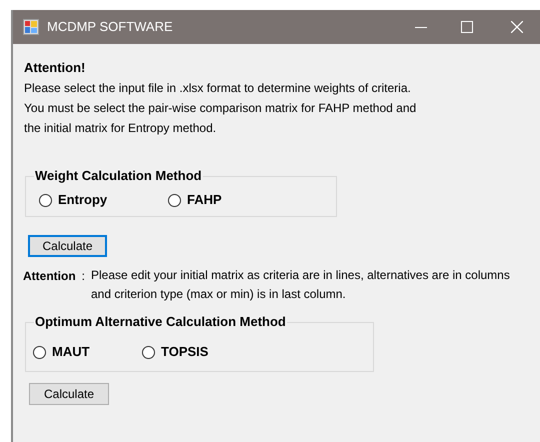 The image size is (540, 442). What do you see at coordinates (218, 88) in the screenshot?
I see `instruction-text: Please select the input file in .xlsx format to determine weights of criteria.` at bounding box center [218, 88].